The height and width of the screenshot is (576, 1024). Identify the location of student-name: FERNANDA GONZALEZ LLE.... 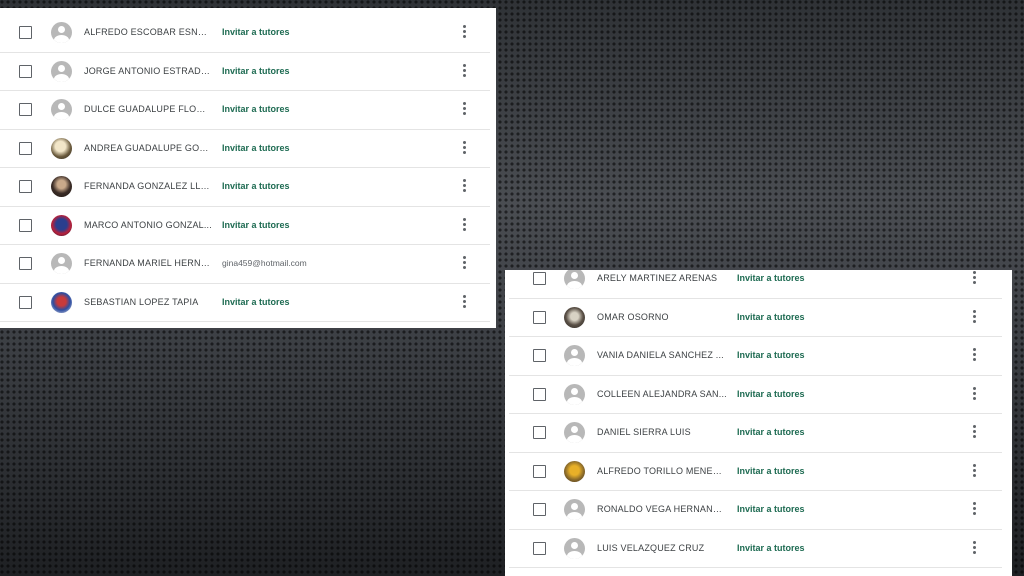
(148, 186).